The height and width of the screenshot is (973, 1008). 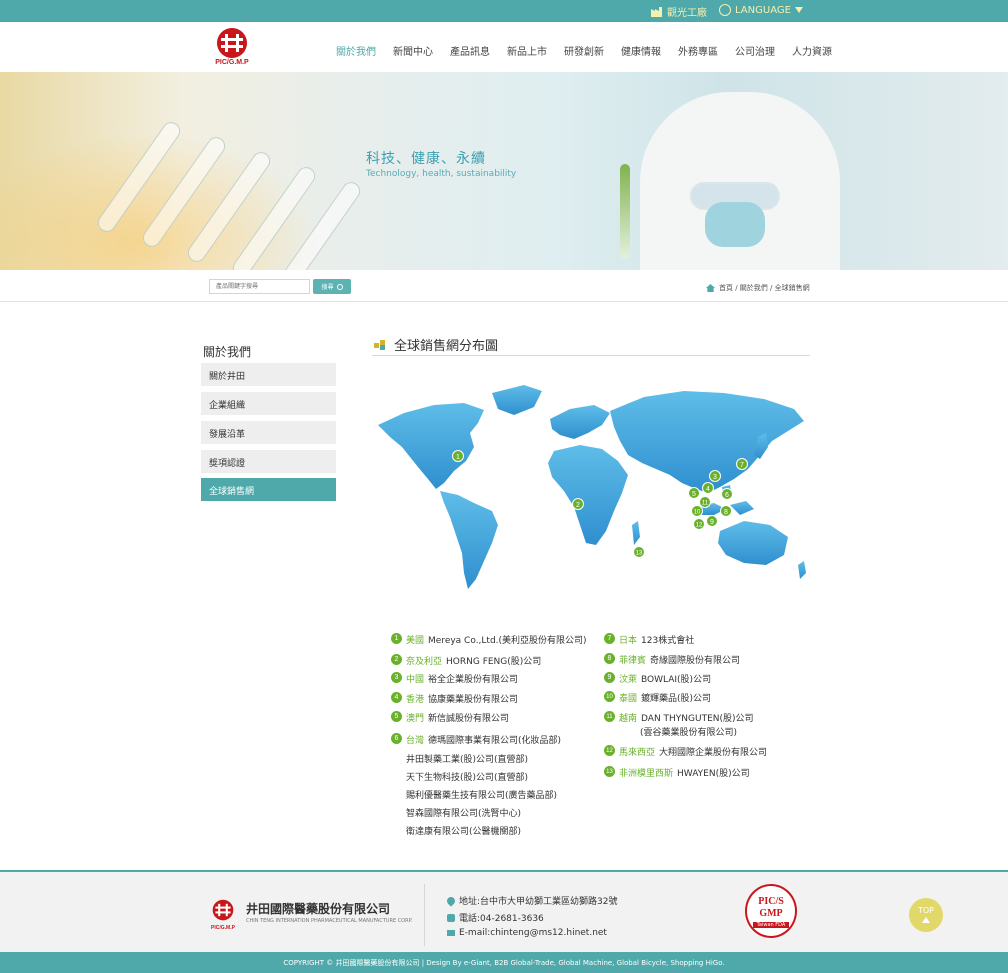 What do you see at coordinates (713, 774) in the screenshot?
I see `company-label: HWAYEN(股)公司` at bounding box center [713, 774].